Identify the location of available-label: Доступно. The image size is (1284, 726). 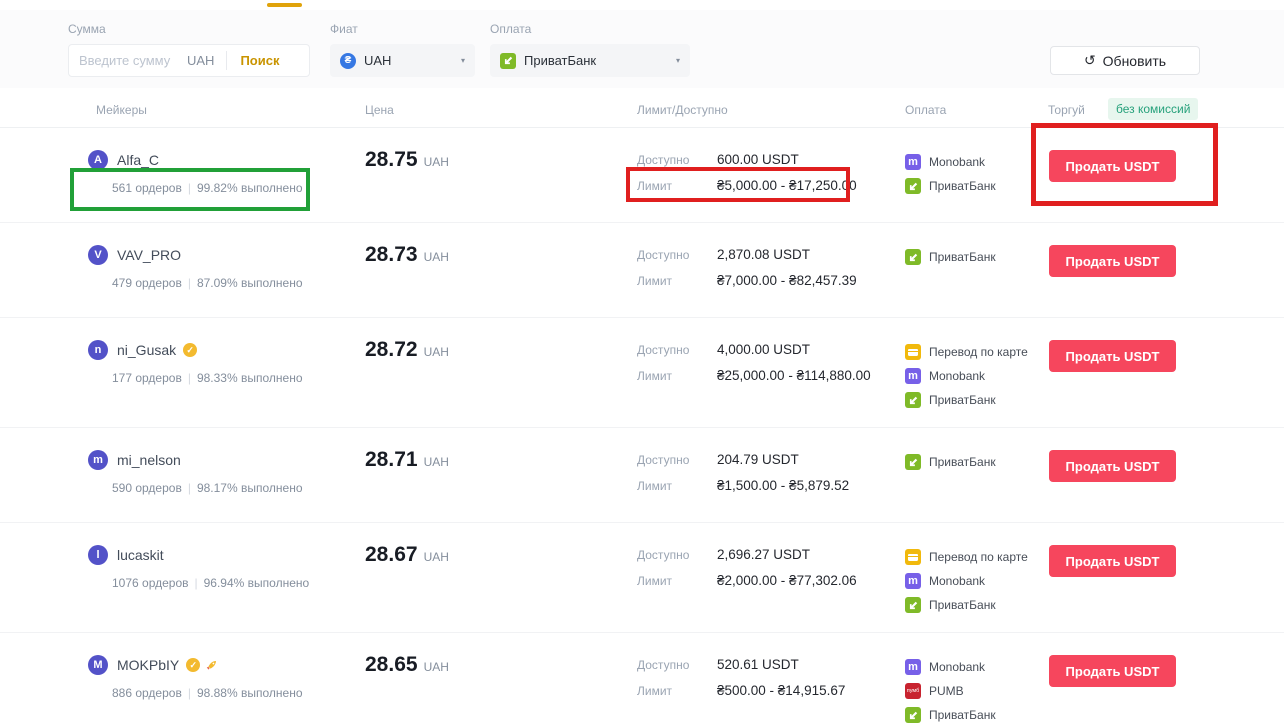
(663, 460).